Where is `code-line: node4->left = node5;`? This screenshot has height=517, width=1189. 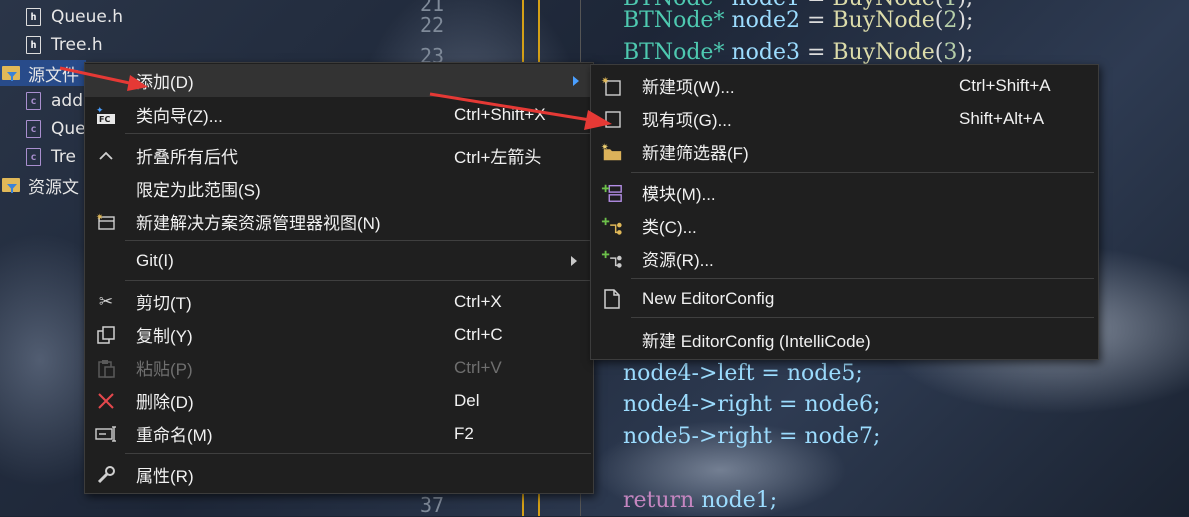
code-line: node4->left = node5; is located at coordinates (743, 373).